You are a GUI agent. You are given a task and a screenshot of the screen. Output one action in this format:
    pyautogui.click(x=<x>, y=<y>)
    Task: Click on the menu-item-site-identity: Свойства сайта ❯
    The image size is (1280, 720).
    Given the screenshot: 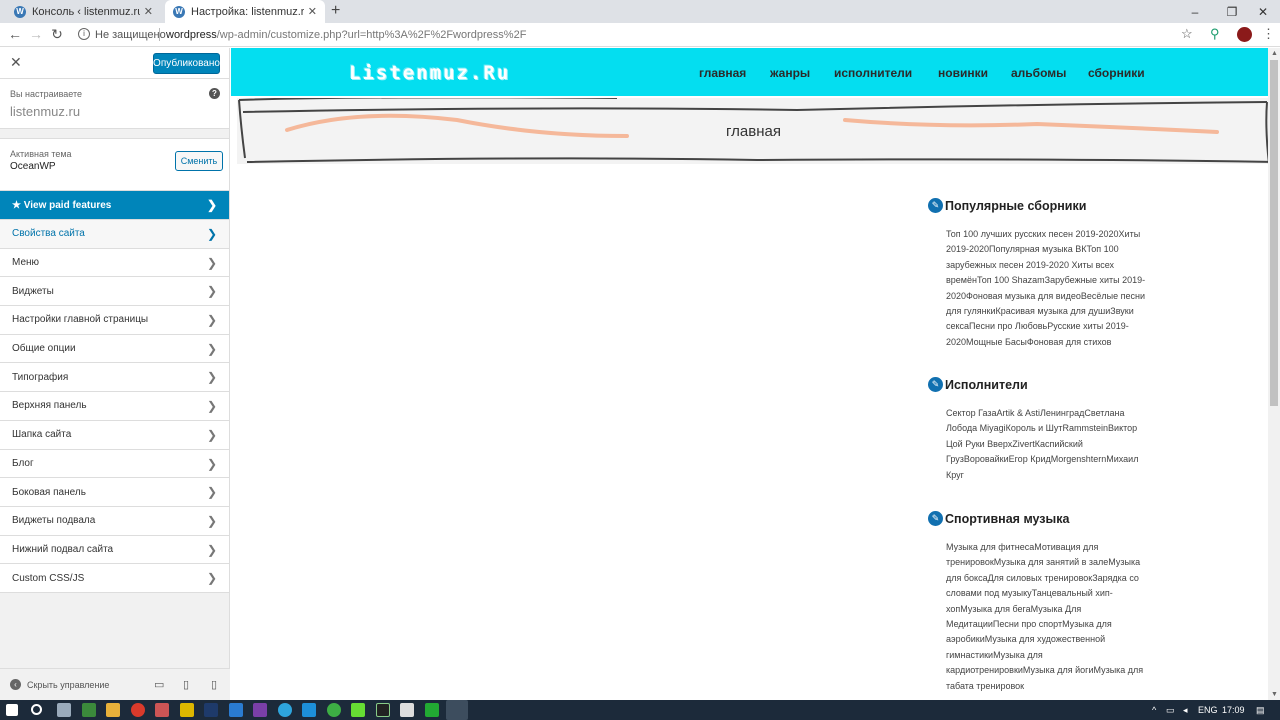 What is the action you would take?
    pyautogui.click(x=114, y=234)
    